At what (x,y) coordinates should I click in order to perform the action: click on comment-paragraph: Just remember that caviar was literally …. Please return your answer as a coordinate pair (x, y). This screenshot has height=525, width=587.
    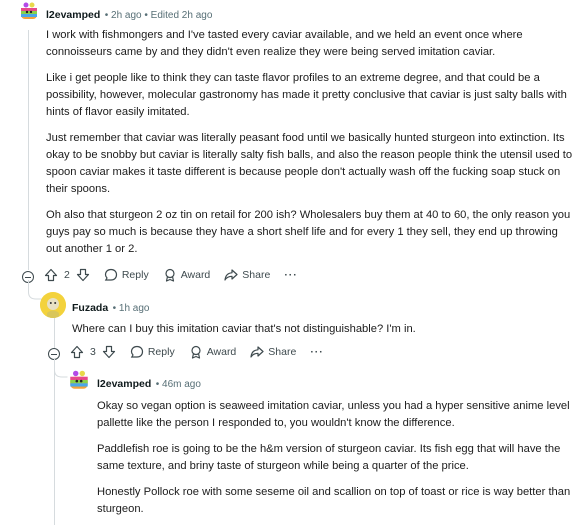
    Looking at the image, I should click on (309, 163).